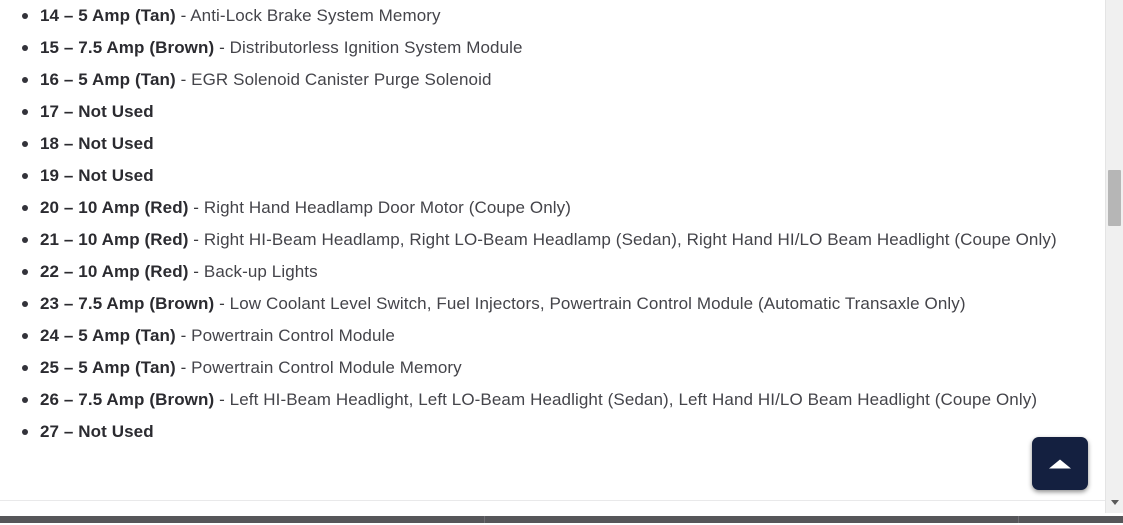 The height and width of the screenshot is (525, 1123). Describe the element at coordinates (108, 15) in the screenshot. I see `fuse-id-label: 14 – 5 Amp (Tan)` at that location.